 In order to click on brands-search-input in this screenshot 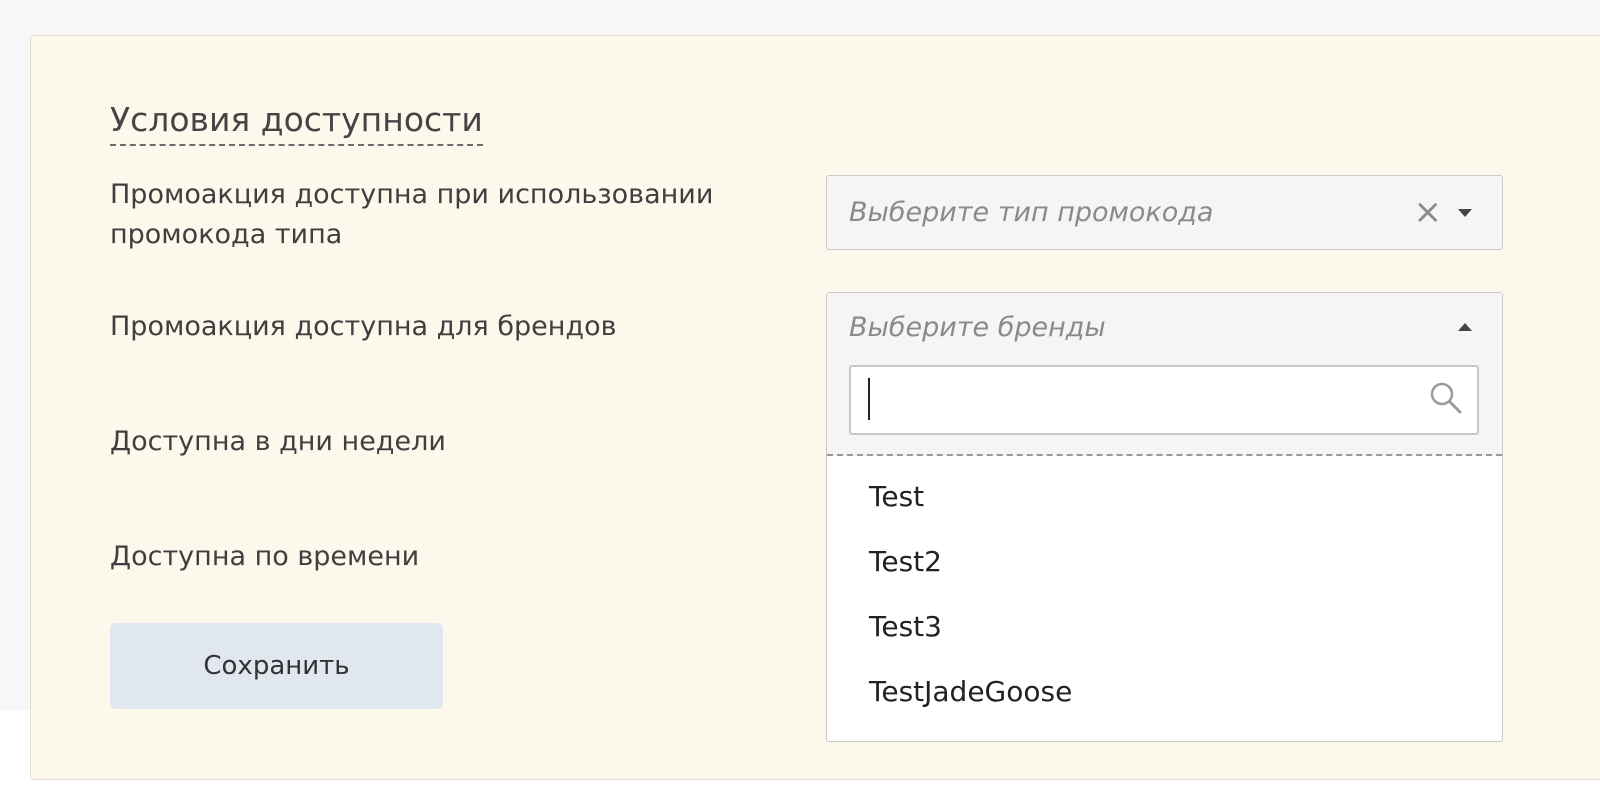, I will do `click(1164, 400)`.